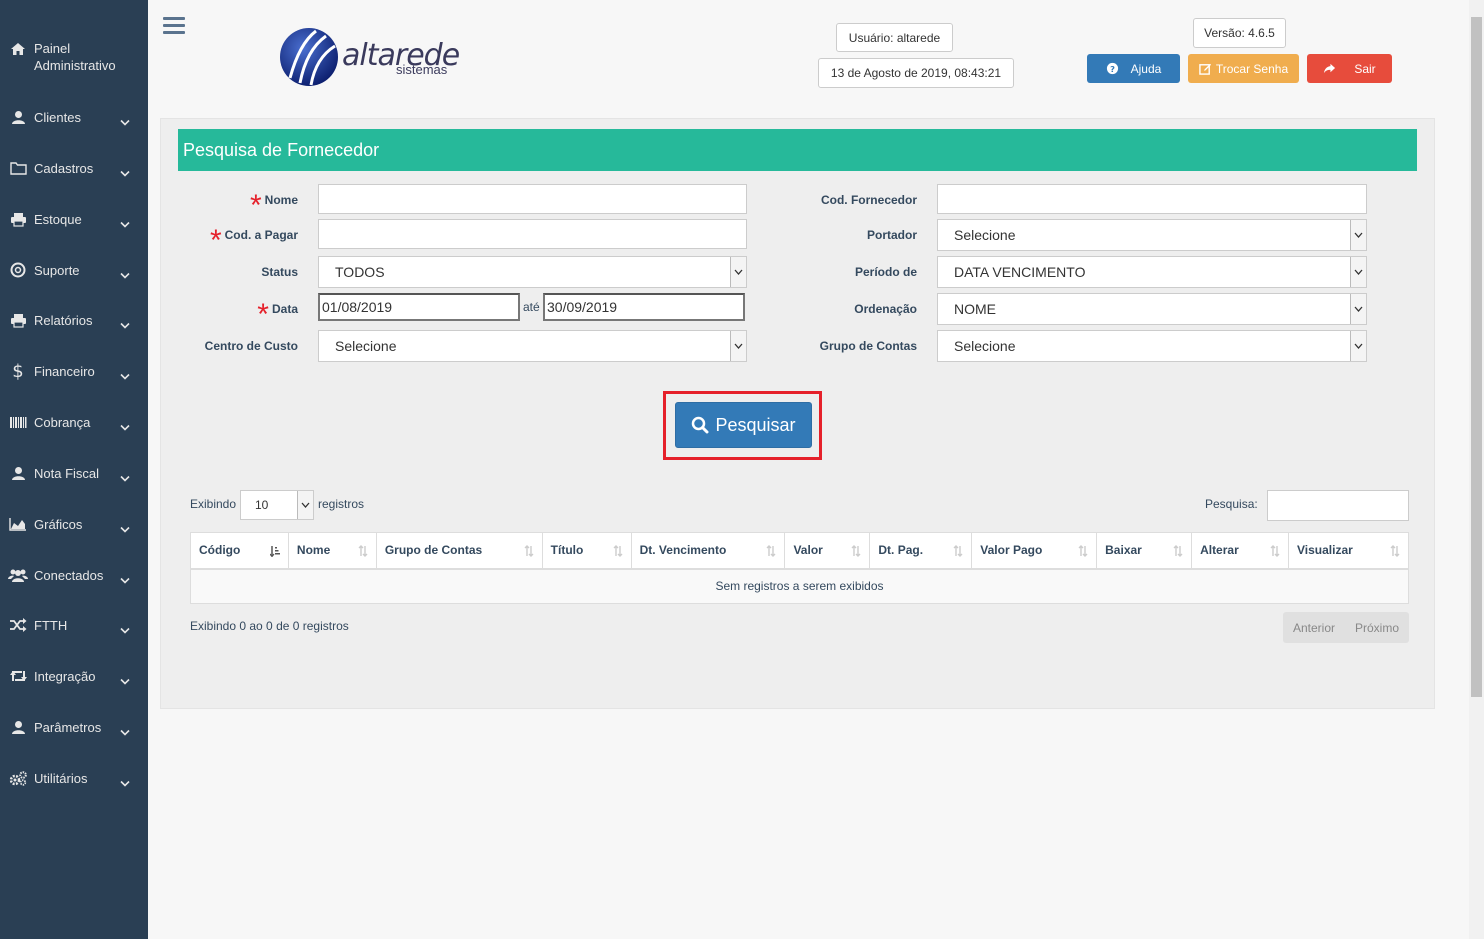  What do you see at coordinates (1144, 551) in the screenshot?
I see `column-header: Baixar` at bounding box center [1144, 551].